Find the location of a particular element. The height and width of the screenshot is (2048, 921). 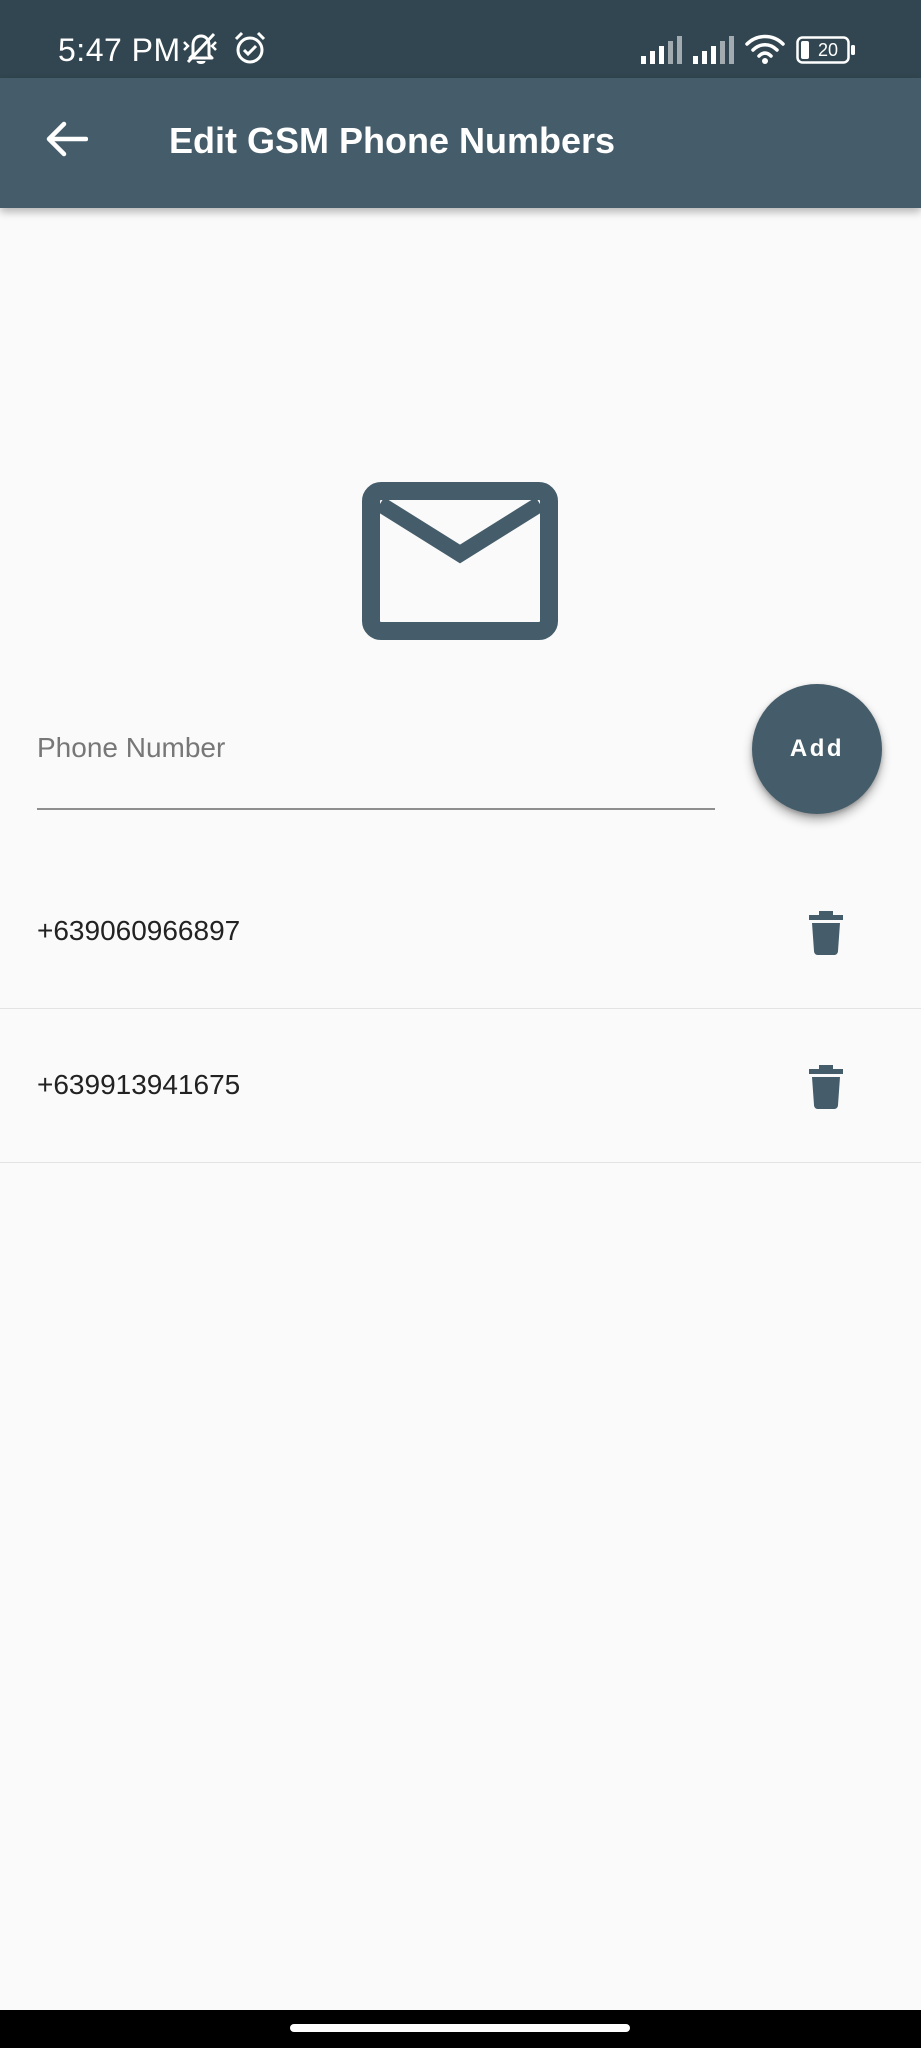

alarm-icon is located at coordinates (250, 47).